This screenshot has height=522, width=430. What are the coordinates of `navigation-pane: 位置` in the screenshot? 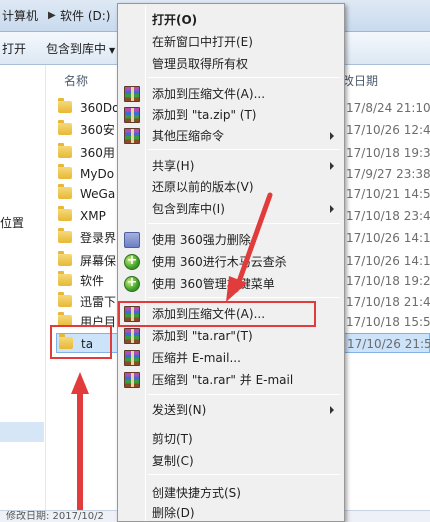 It's located at (23, 287).